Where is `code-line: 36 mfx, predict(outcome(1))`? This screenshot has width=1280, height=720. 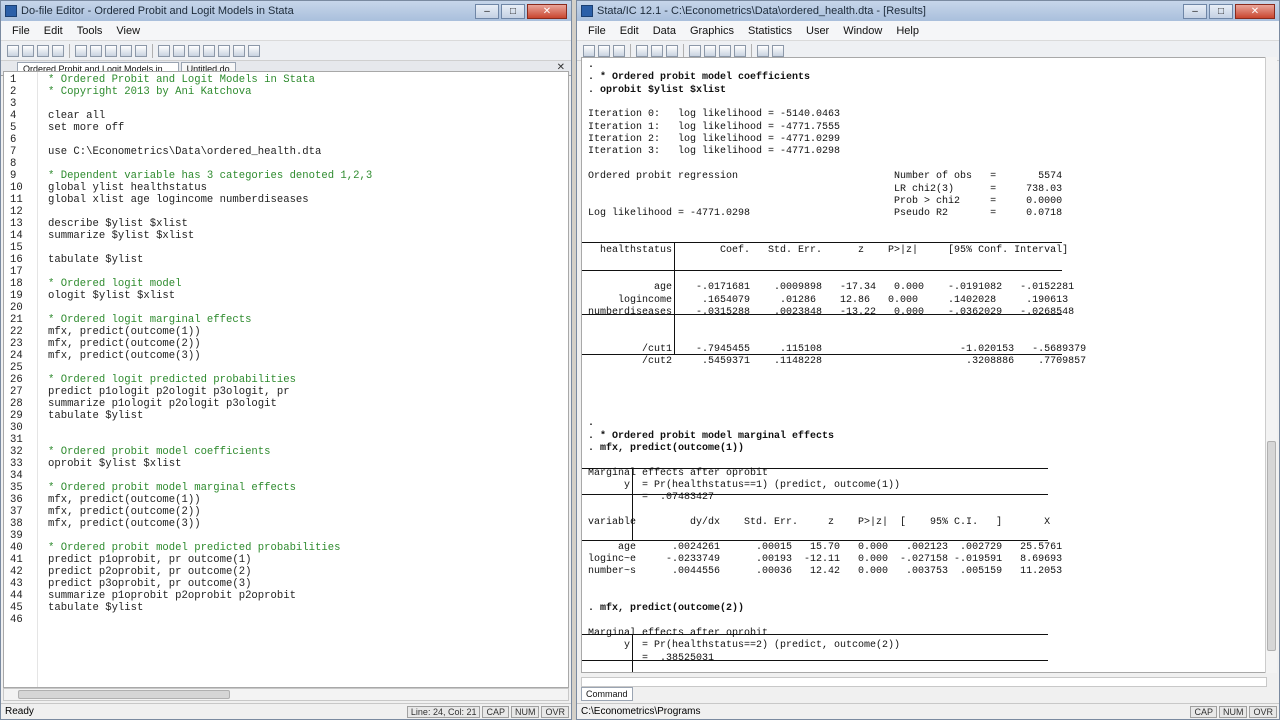 code-line: 36 mfx, predict(outcome(1)) is located at coordinates (284, 500).